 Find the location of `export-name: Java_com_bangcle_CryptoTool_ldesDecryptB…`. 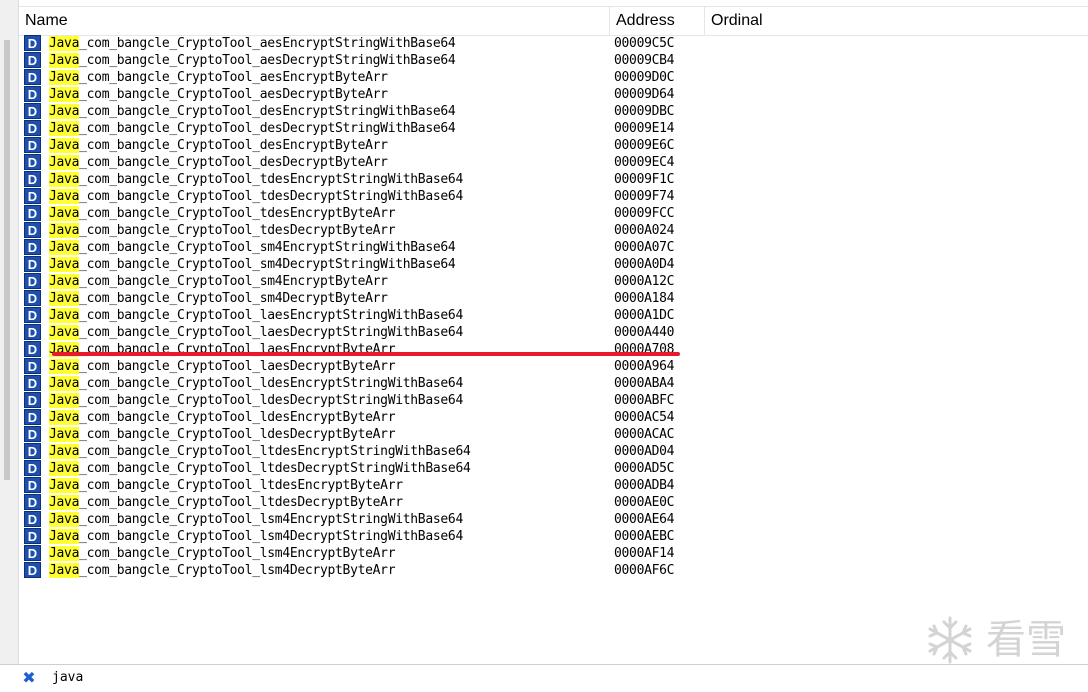

export-name: Java_com_bangcle_CryptoTool_ldesDecryptB… is located at coordinates (222, 434).